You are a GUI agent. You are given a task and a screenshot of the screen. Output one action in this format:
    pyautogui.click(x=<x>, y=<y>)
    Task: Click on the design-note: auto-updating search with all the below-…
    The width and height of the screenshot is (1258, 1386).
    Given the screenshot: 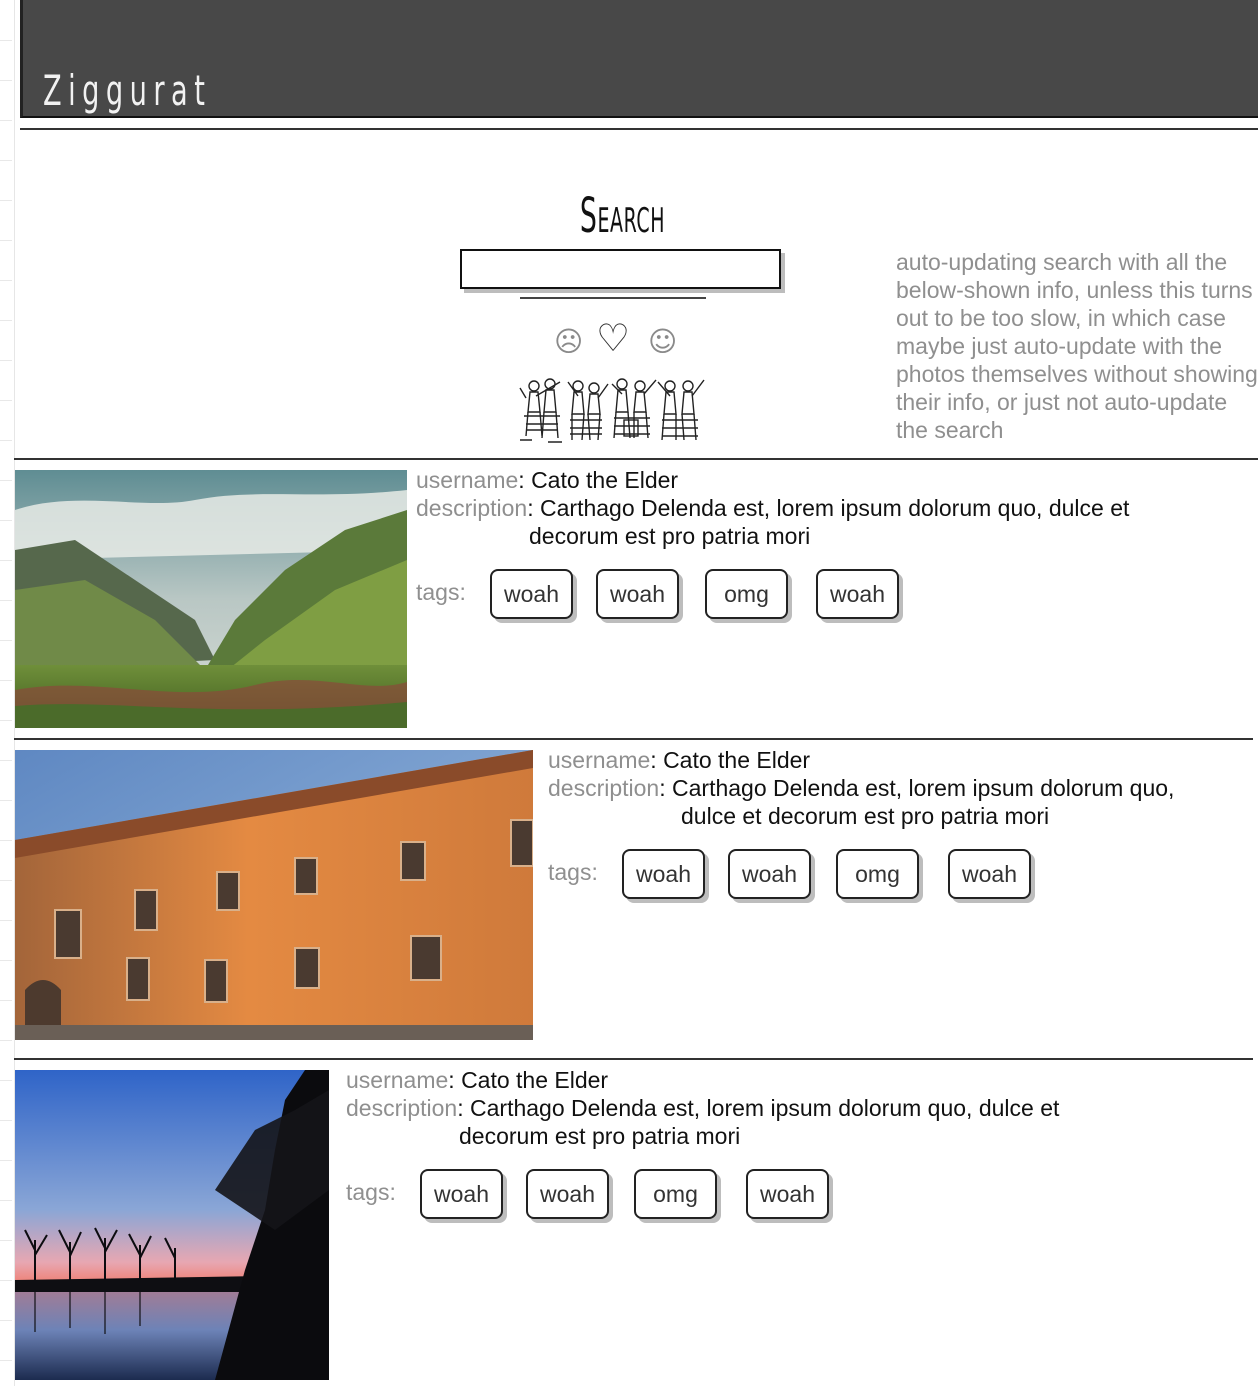 What is the action you would take?
    pyautogui.click(x=1077, y=346)
    